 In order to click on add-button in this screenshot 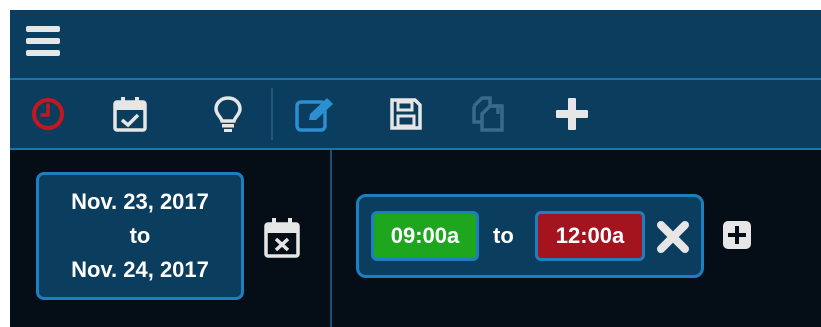, I will do `click(572, 114)`.